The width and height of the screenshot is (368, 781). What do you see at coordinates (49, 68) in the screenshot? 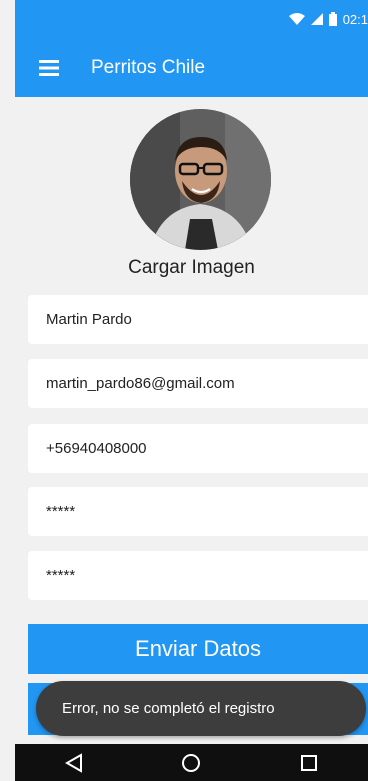
I see `hamburger-menu-icon` at bounding box center [49, 68].